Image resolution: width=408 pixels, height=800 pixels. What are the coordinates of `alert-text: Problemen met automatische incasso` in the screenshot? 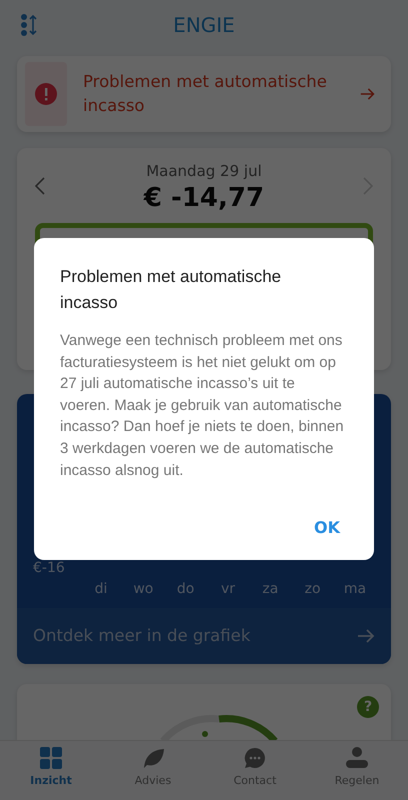 It's located at (205, 94).